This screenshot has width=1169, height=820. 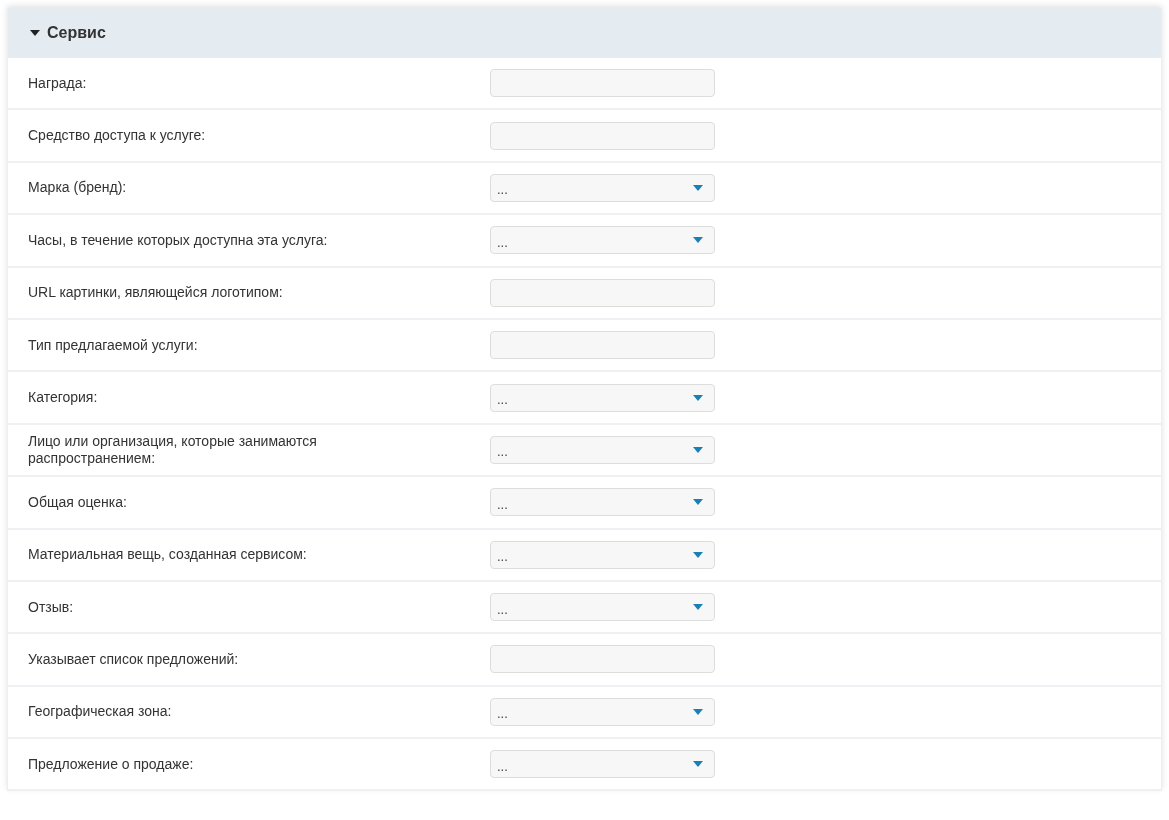 What do you see at coordinates (113, 345) in the screenshot?
I see `field-label: Тип предлагаемой услуги:` at bounding box center [113, 345].